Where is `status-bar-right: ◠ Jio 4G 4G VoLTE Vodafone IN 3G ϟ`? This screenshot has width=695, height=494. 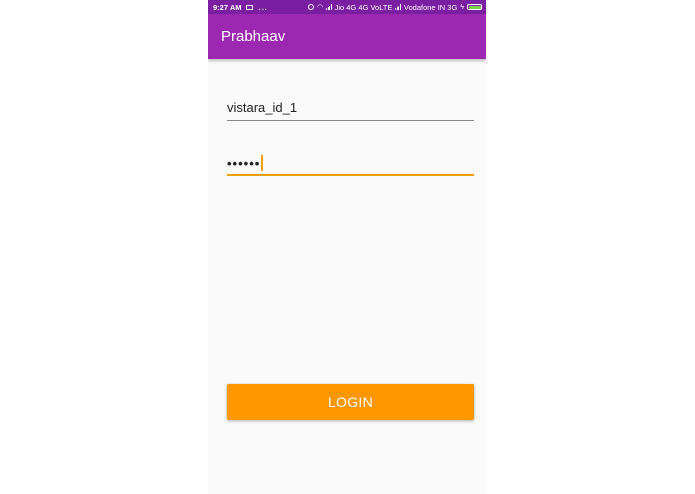 status-bar-right: ◠ Jio 4G 4G VoLTE Vodafone IN 3G ϟ is located at coordinates (394, 7).